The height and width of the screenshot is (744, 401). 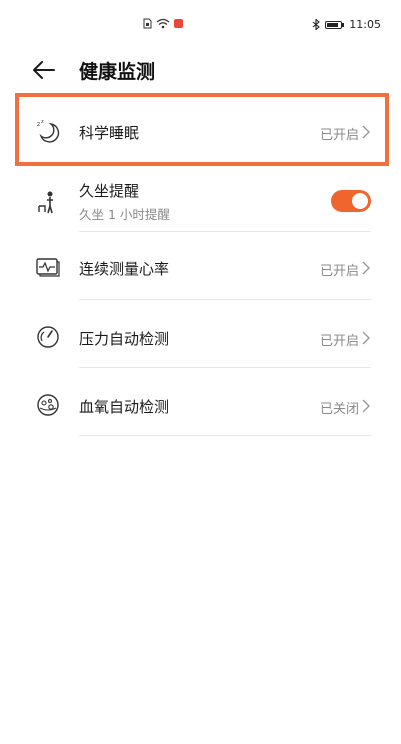 I want to click on battery-icon, so click(x=334, y=24).